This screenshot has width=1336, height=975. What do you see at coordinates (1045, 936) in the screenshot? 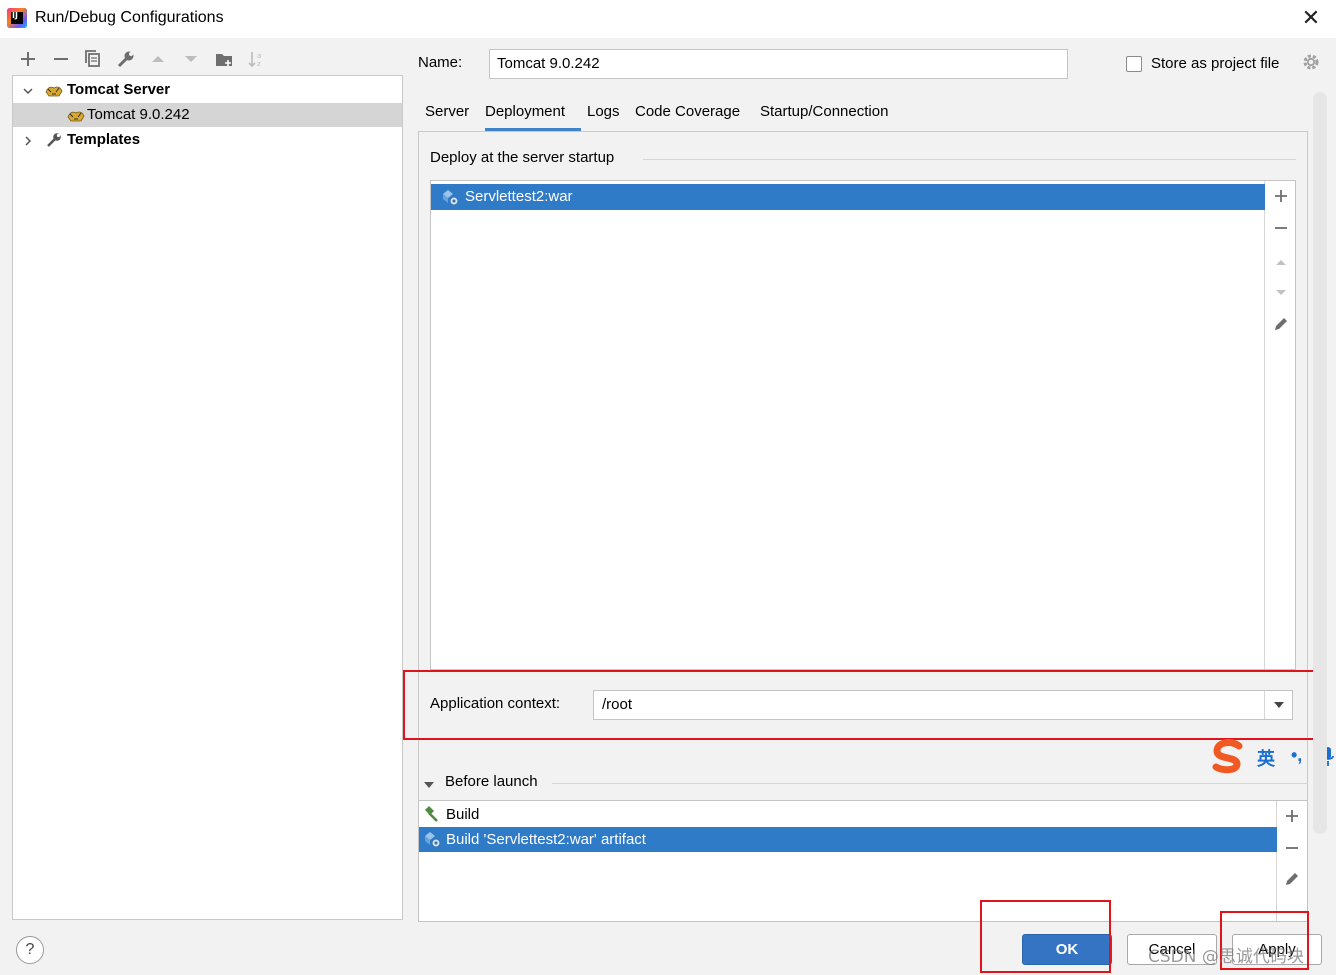
I see `highlight-box-ok` at bounding box center [1045, 936].